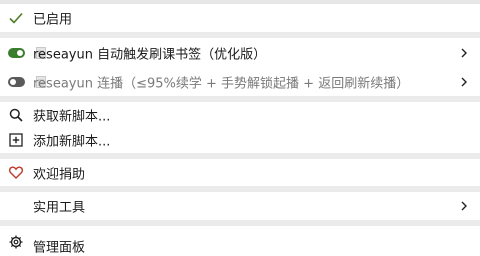 The width and height of the screenshot is (480, 256). I want to click on dashboard-label: 管理面板, so click(59, 248).